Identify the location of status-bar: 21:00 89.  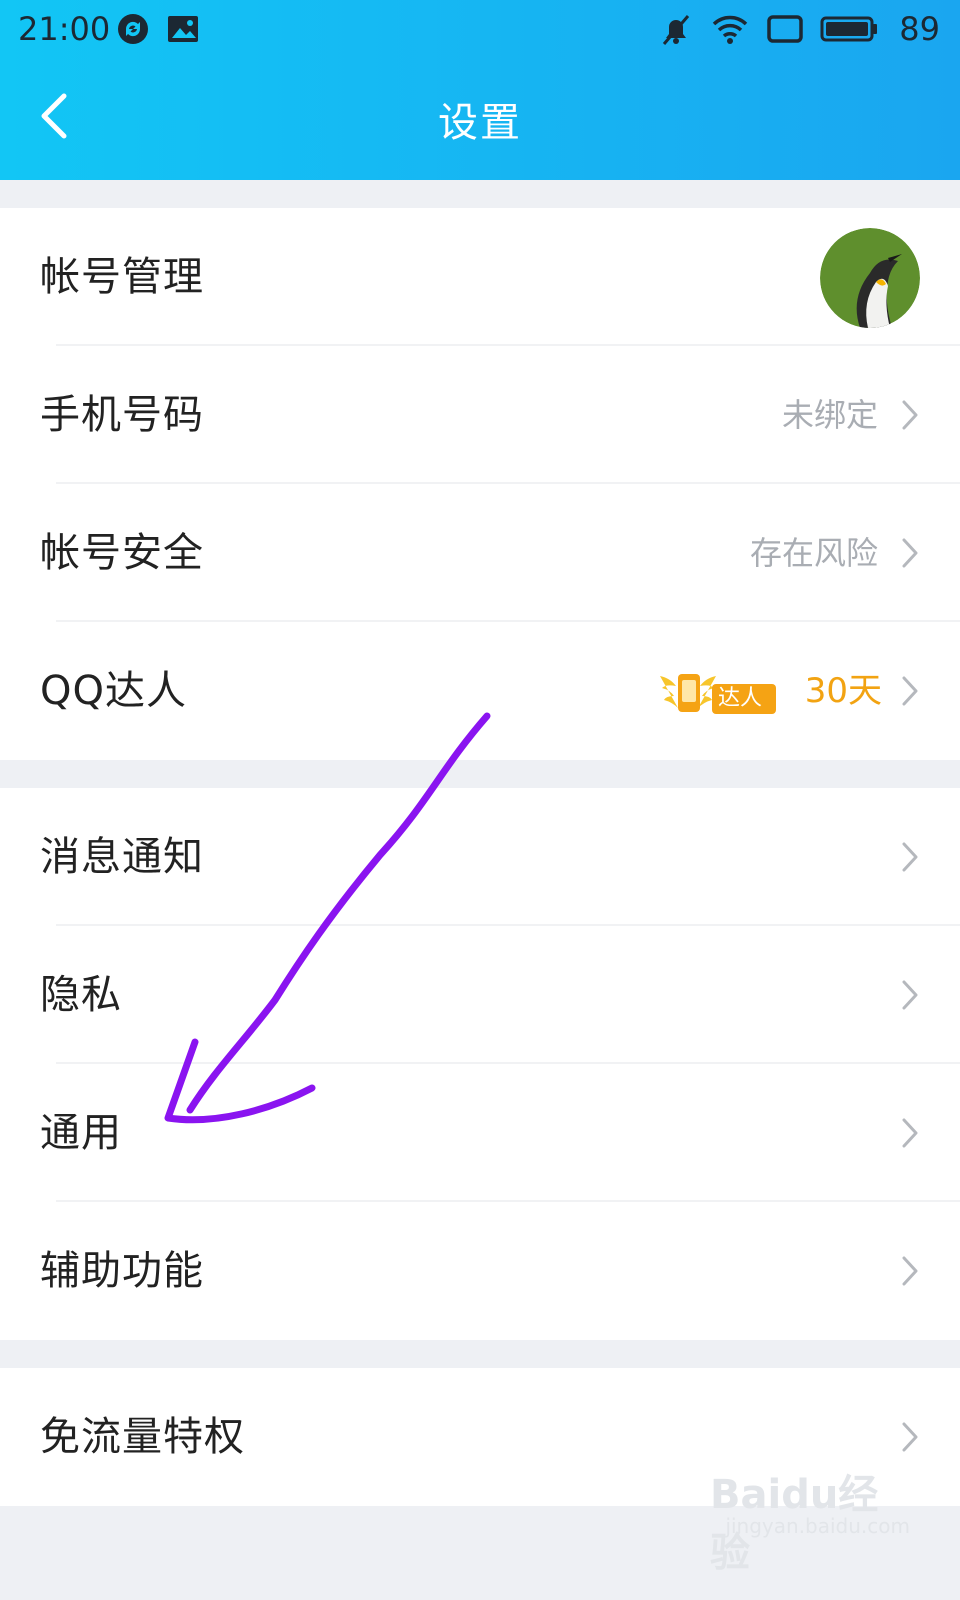
(480, 28).